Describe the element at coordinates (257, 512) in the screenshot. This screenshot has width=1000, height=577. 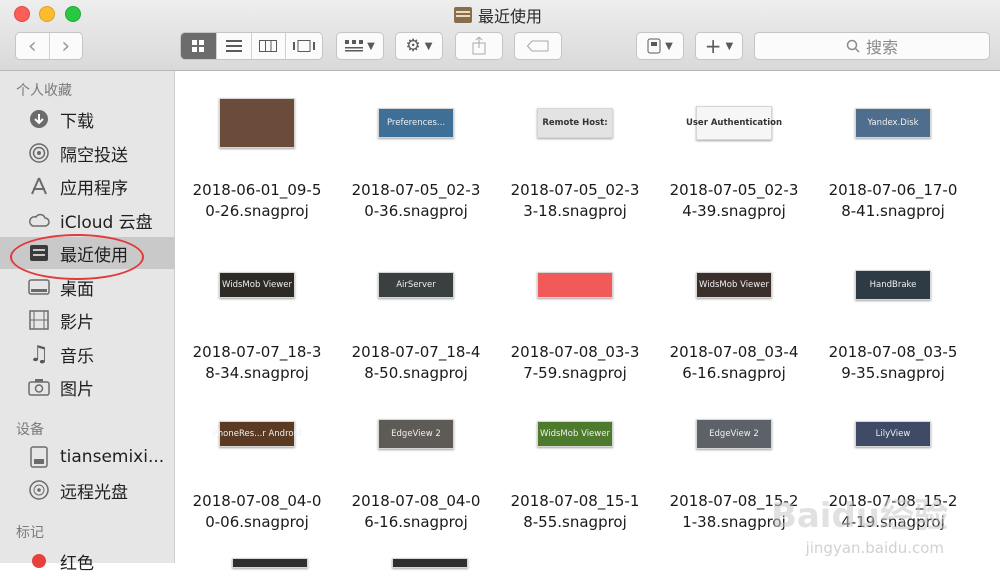
I see `file-name: 2018-07-08_04-0 0-06.snagproj` at that location.